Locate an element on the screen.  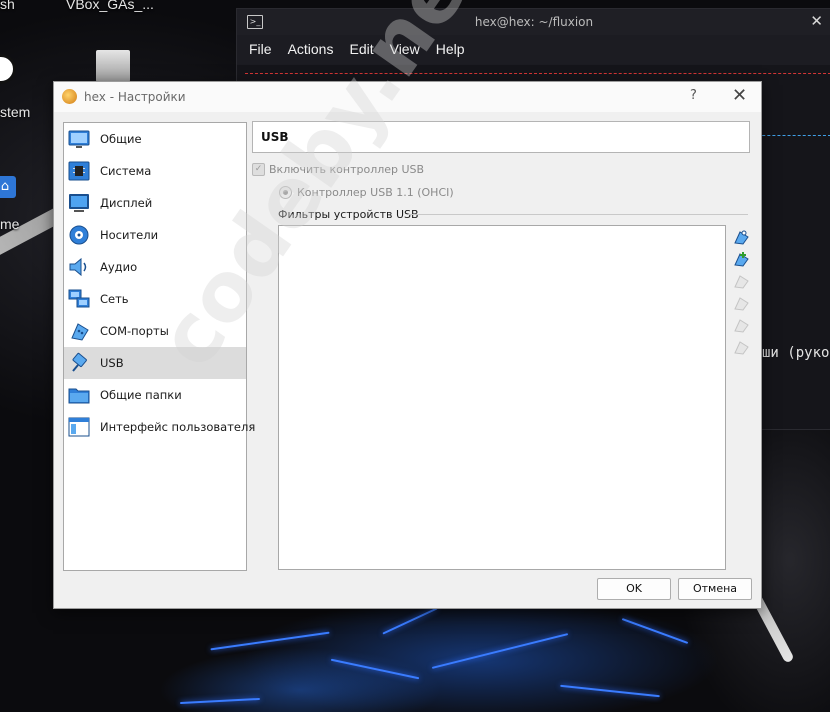
sidebar-item-label: Общие is located at coordinates (121, 139).